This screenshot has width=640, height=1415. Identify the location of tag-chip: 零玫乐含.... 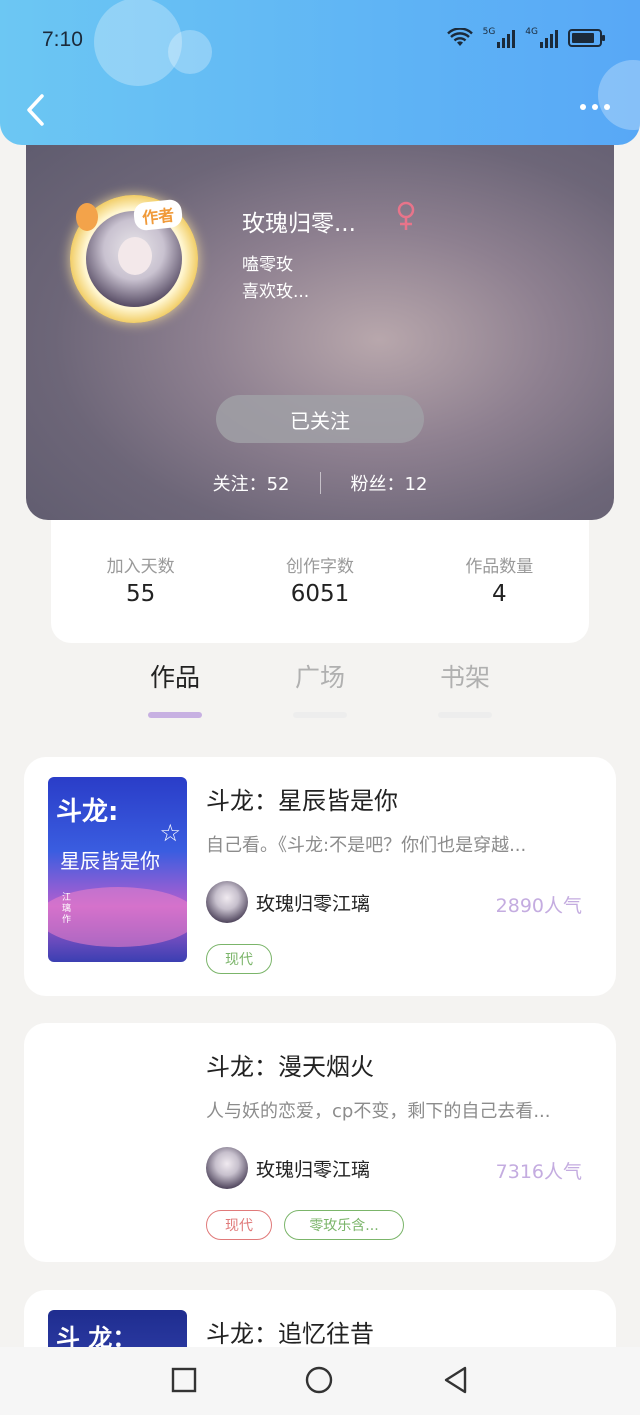
(344, 1225).